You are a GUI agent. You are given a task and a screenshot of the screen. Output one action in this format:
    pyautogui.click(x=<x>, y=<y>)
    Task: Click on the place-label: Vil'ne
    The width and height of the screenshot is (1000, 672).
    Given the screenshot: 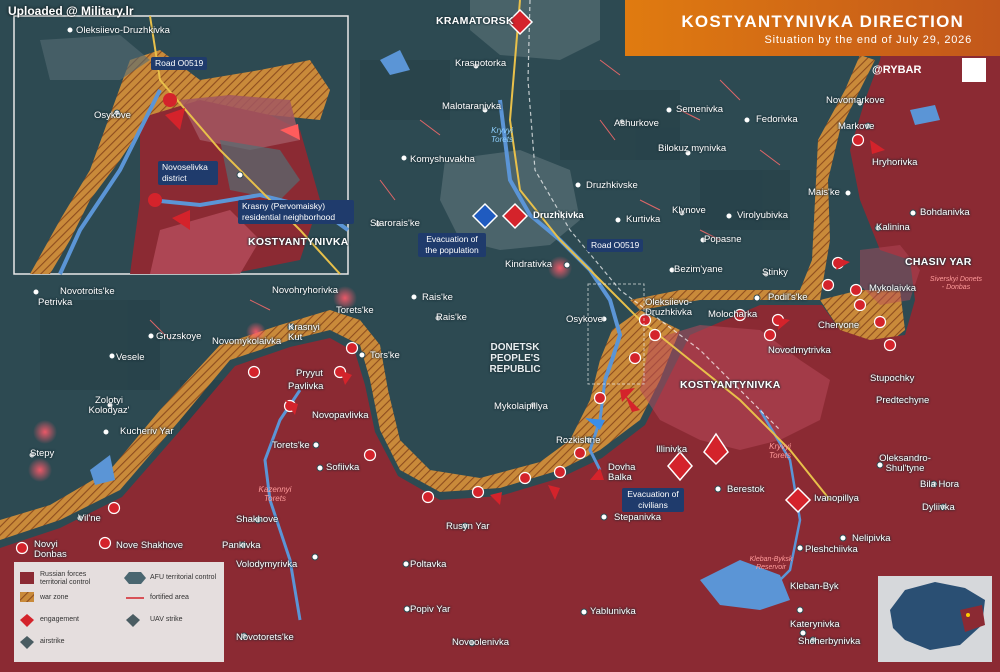 What is the action you would take?
    pyautogui.click(x=89, y=518)
    